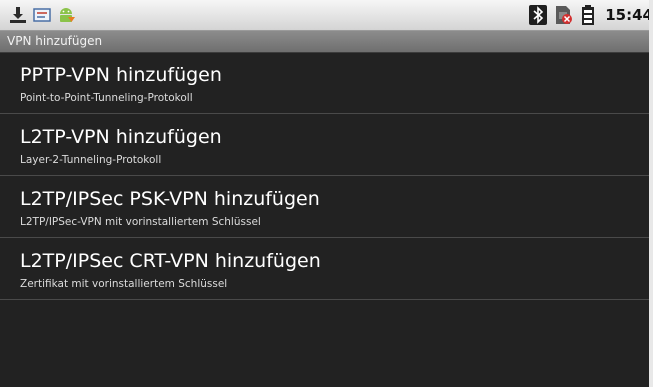 The image size is (653, 387). I want to click on status-bar: 15:44, so click(326, 15).